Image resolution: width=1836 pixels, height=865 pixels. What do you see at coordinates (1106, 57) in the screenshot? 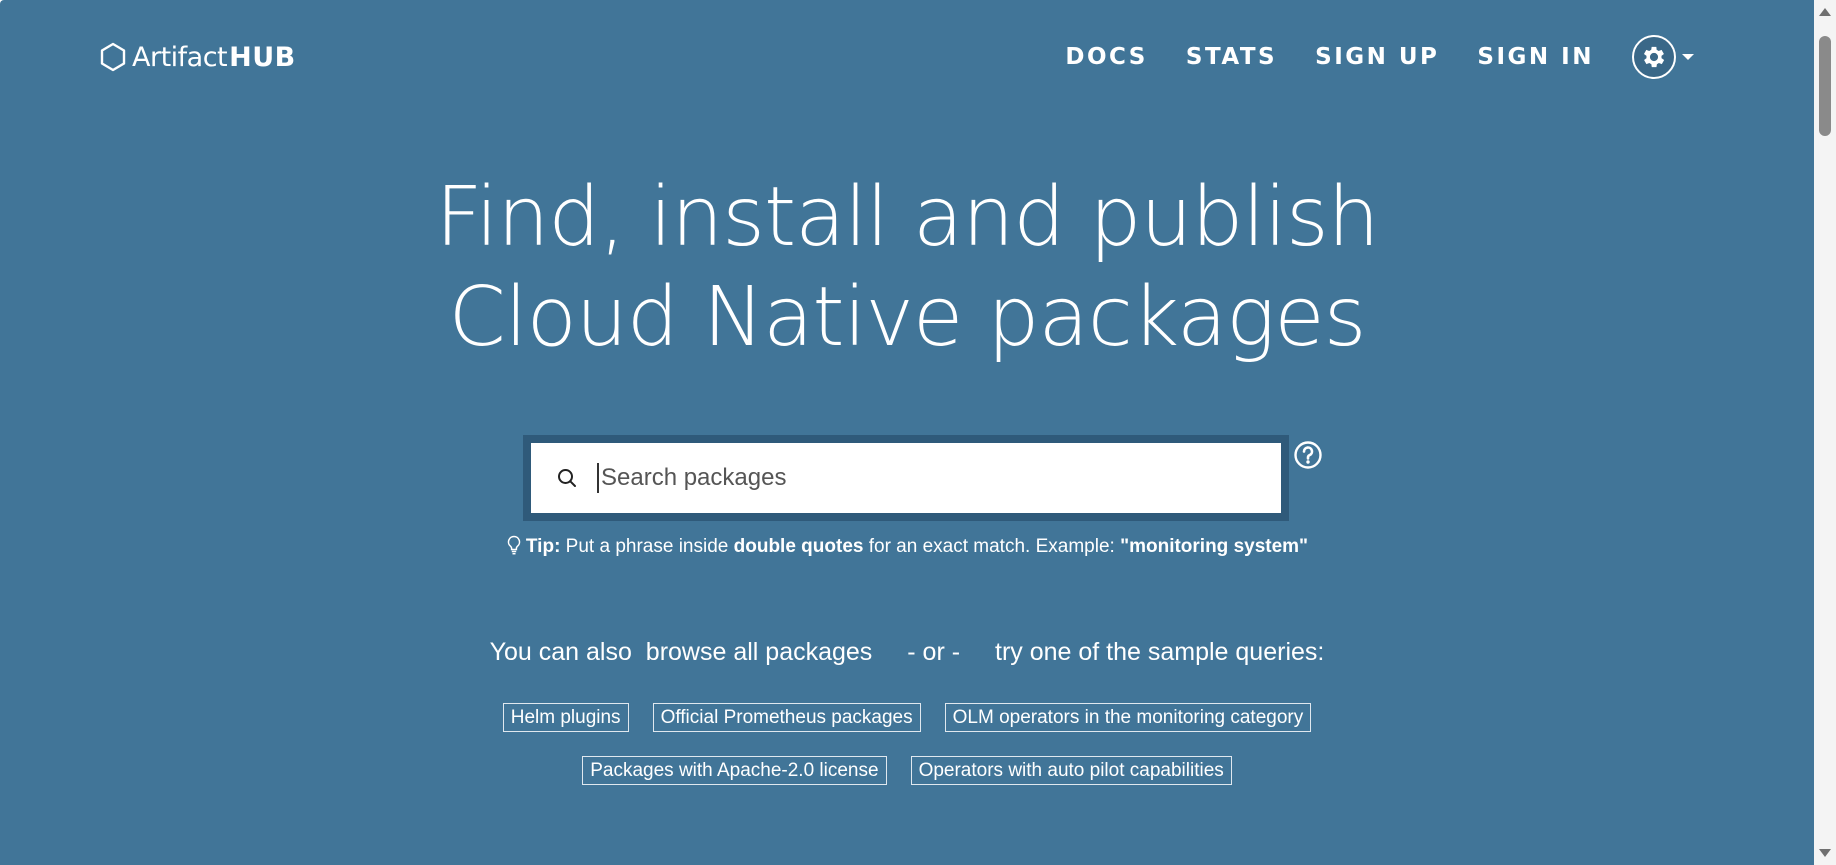
I see `nav-docs-link: DOCS` at bounding box center [1106, 57].